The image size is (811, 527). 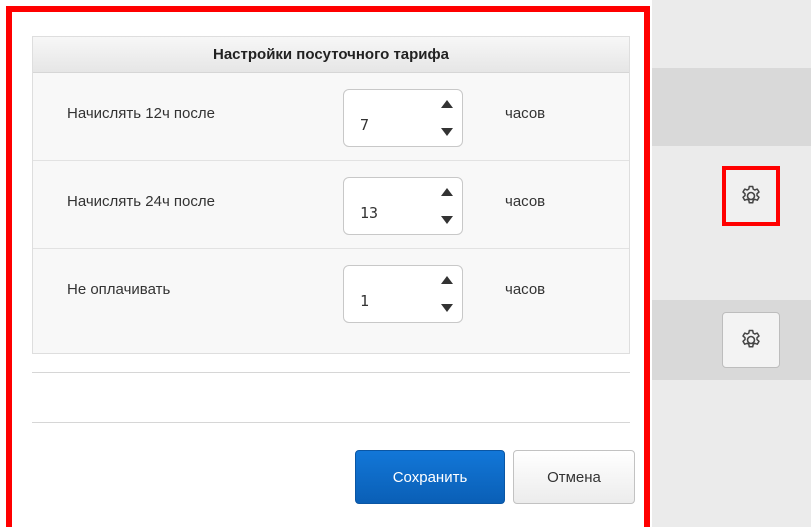 I want to click on row-label: Начислять 12ч после, so click(x=141, y=113).